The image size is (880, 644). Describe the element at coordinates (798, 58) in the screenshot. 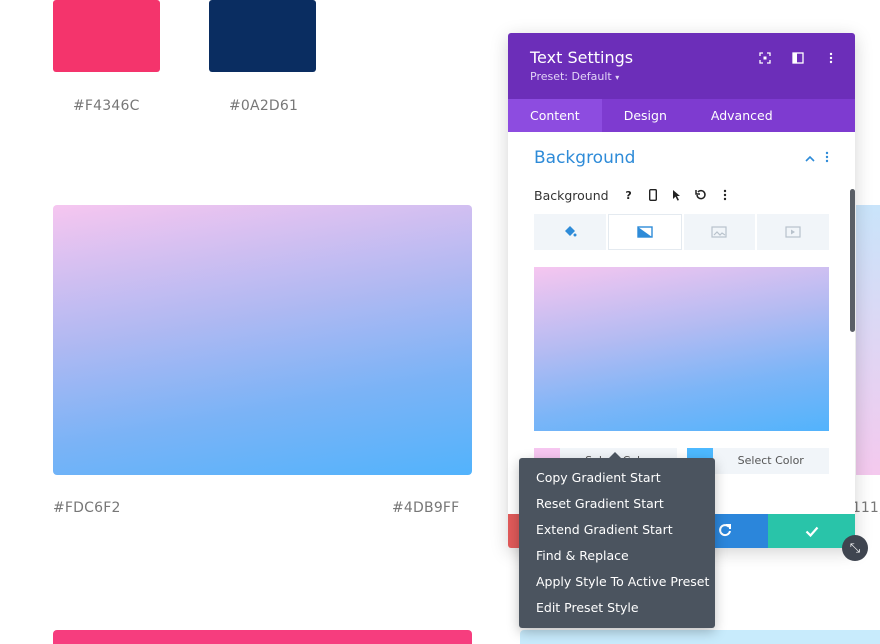

I see `columns-icon` at that location.